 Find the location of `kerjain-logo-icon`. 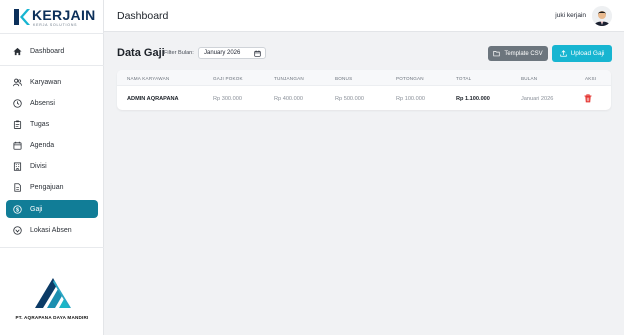

kerjain-logo-icon is located at coordinates (22, 17).